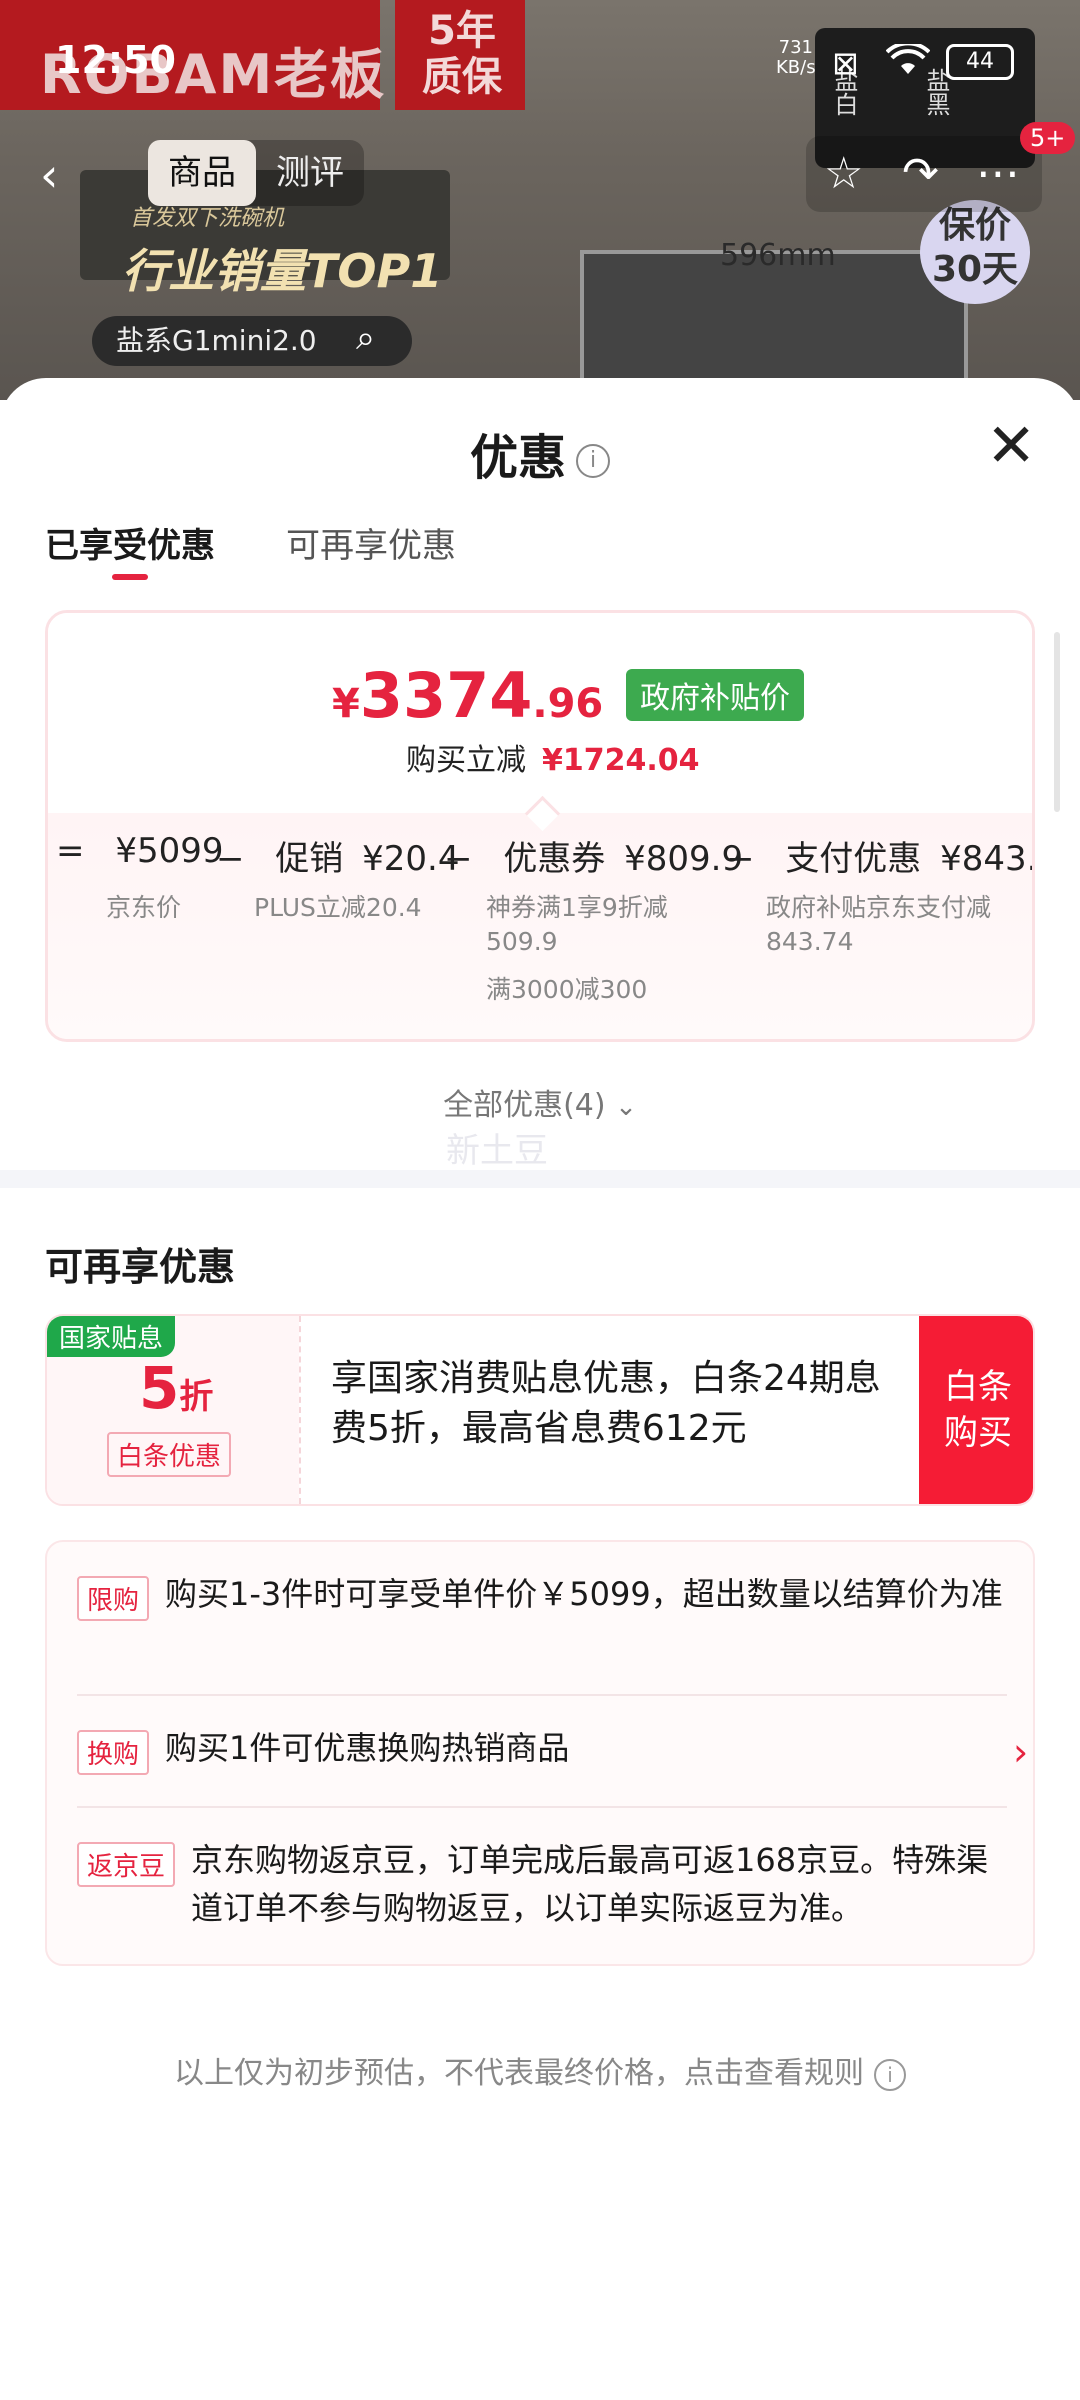  Describe the element at coordinates (584, 1594) in the screenshot. I see `rule-text: 购买1-3件时可享受单件价￥5099，超出数量以结算价为准` at that location.